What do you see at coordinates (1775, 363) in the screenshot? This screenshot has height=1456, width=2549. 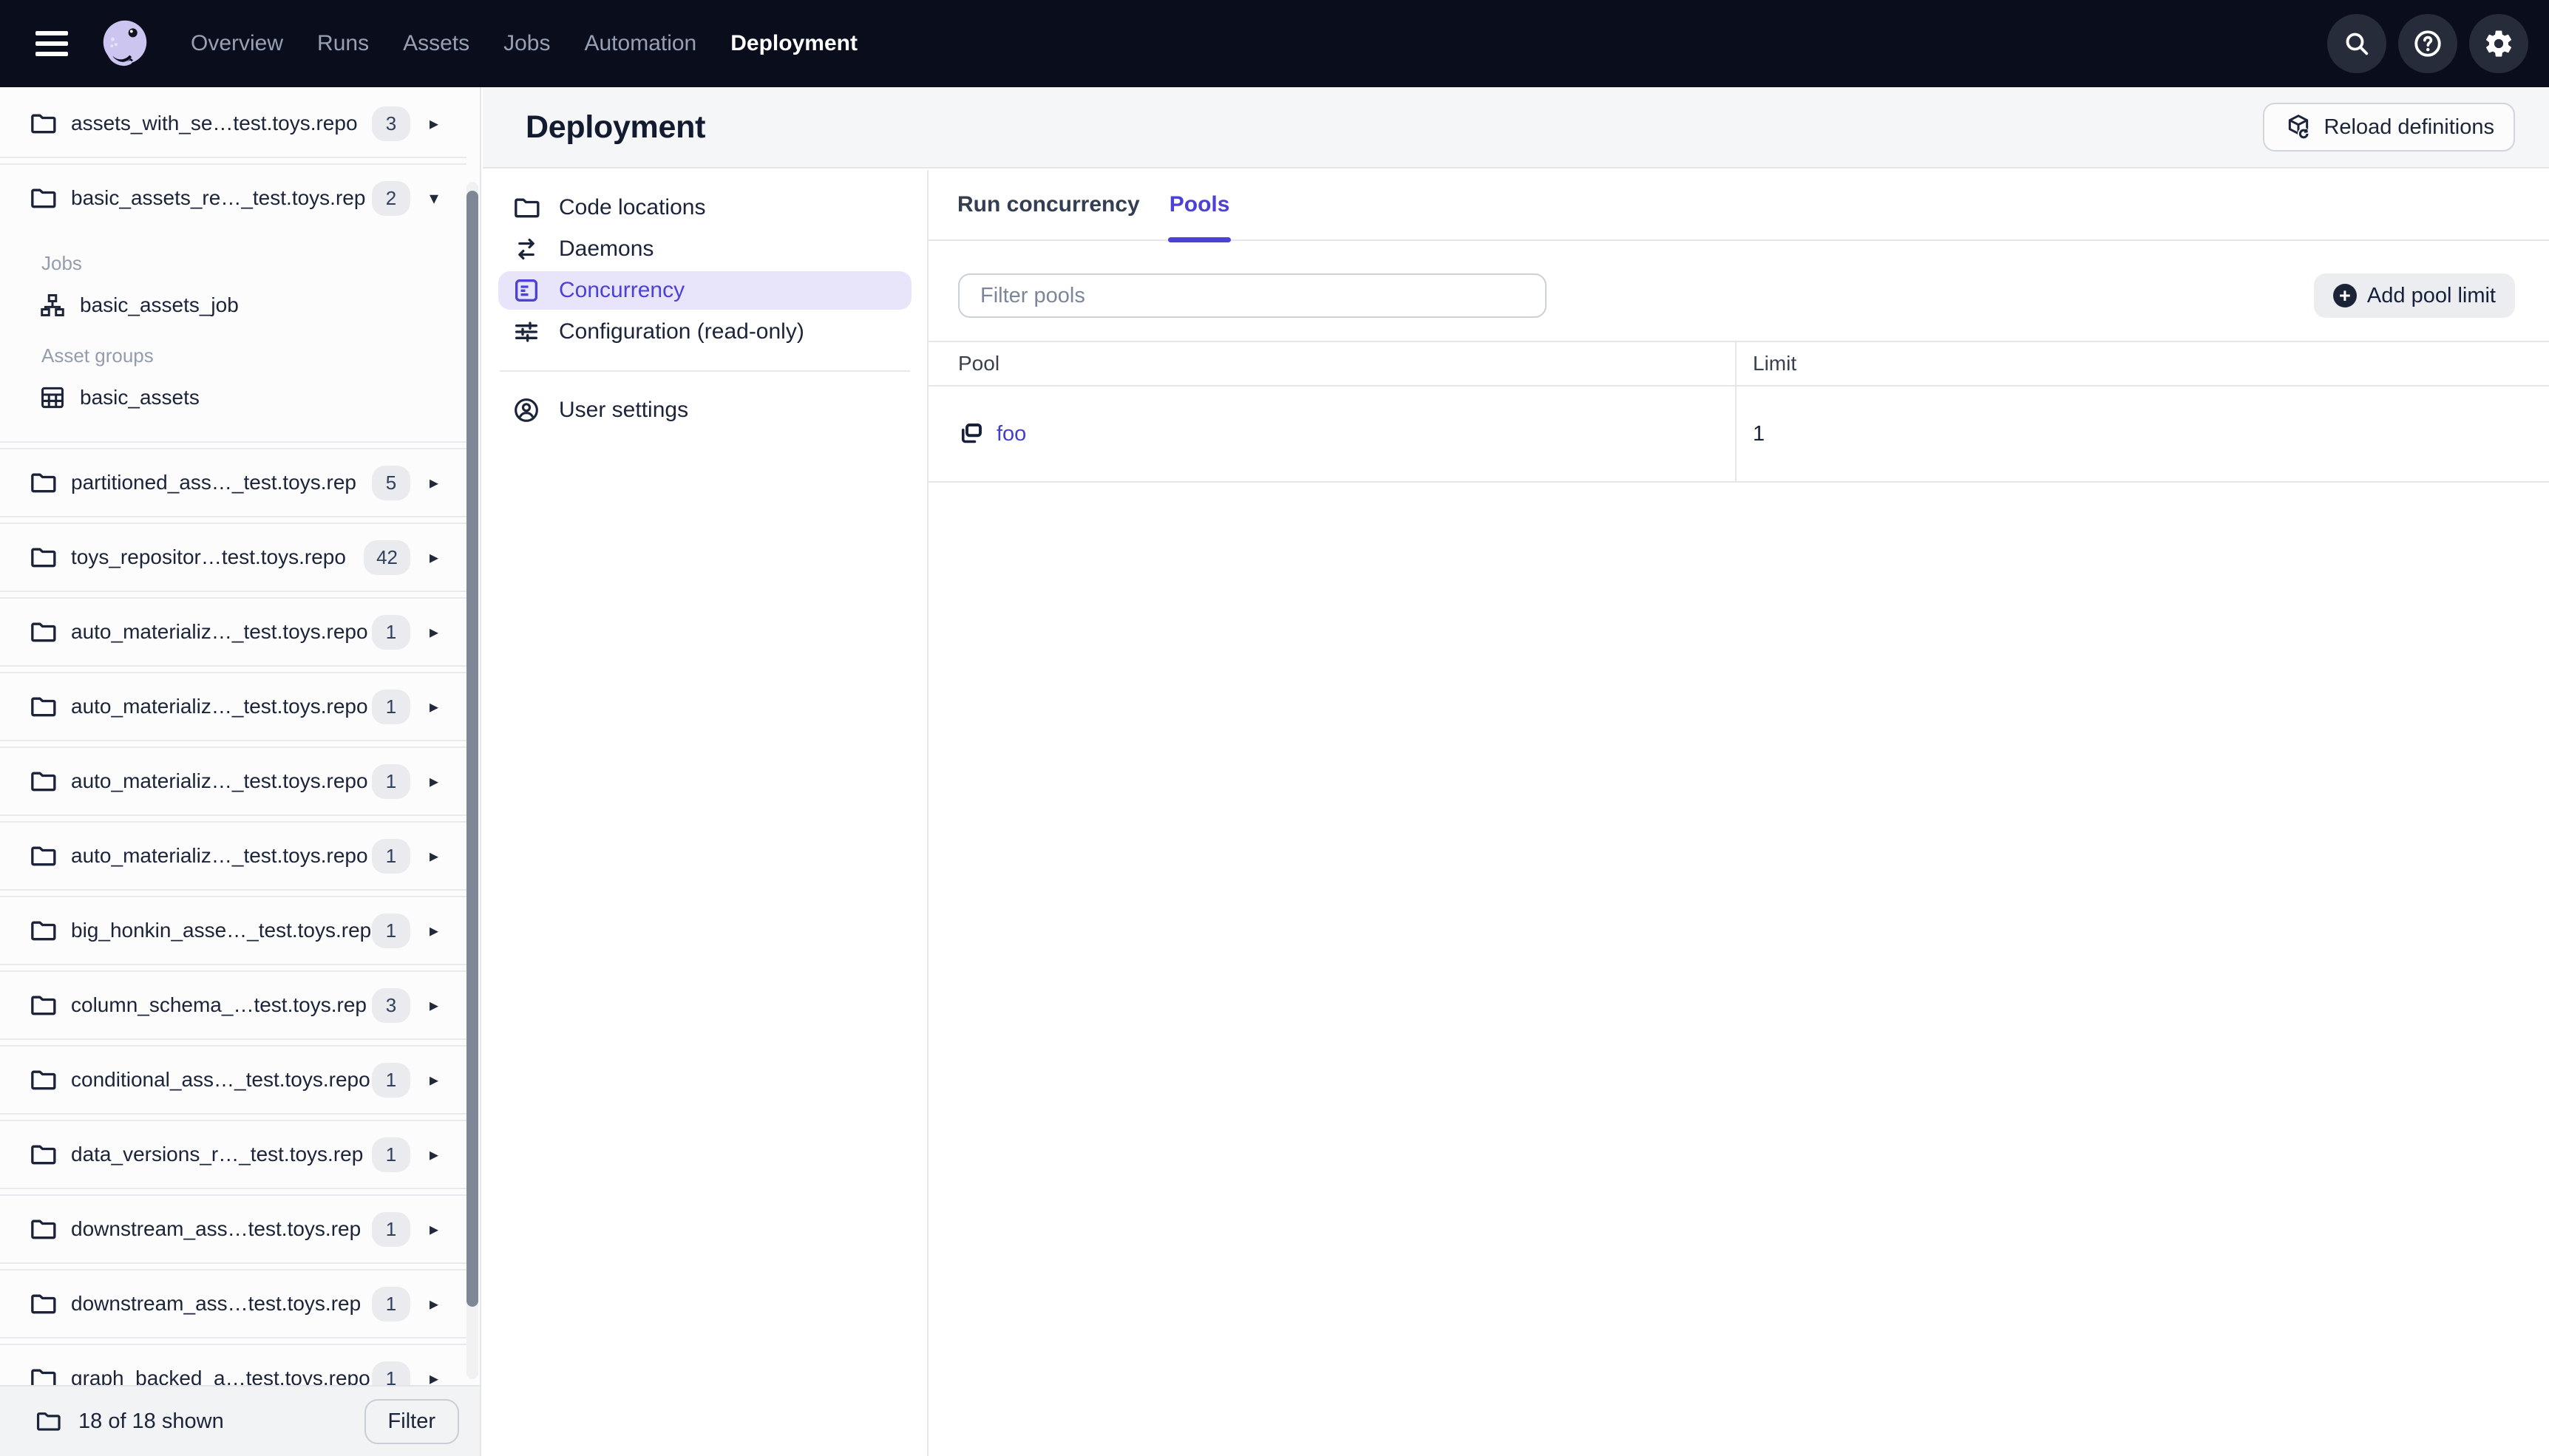 I see `column-header-limit: Limit` at bounding box center [1775, 363].